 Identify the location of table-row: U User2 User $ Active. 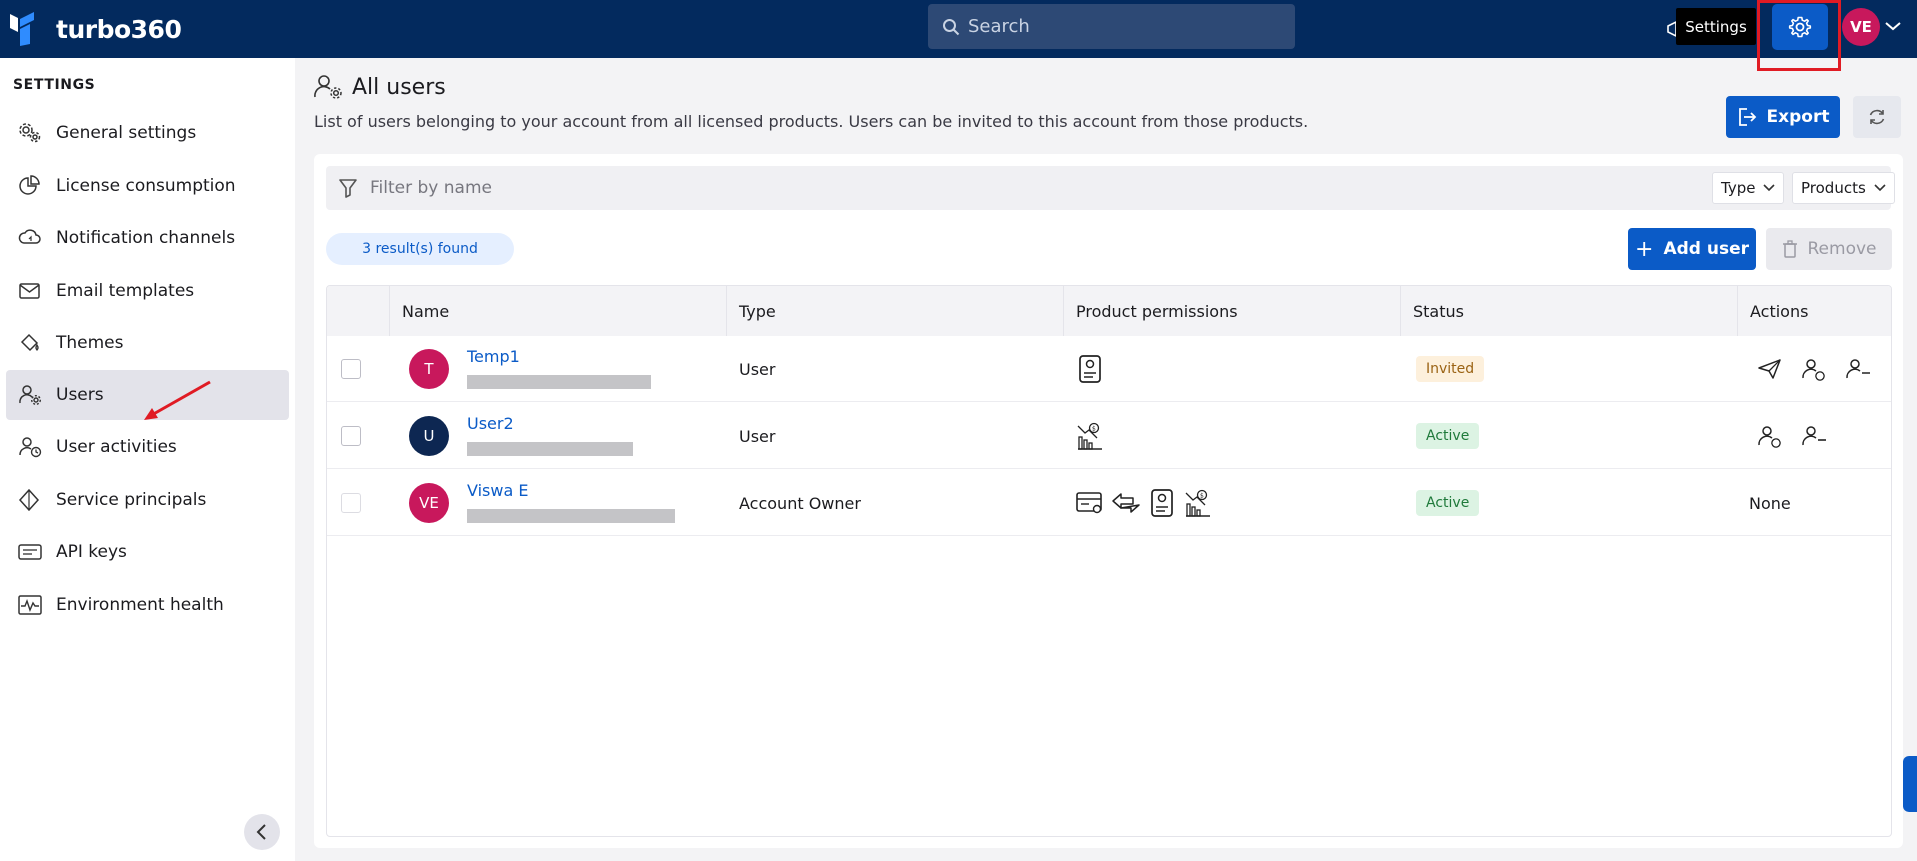
(1109, 436).